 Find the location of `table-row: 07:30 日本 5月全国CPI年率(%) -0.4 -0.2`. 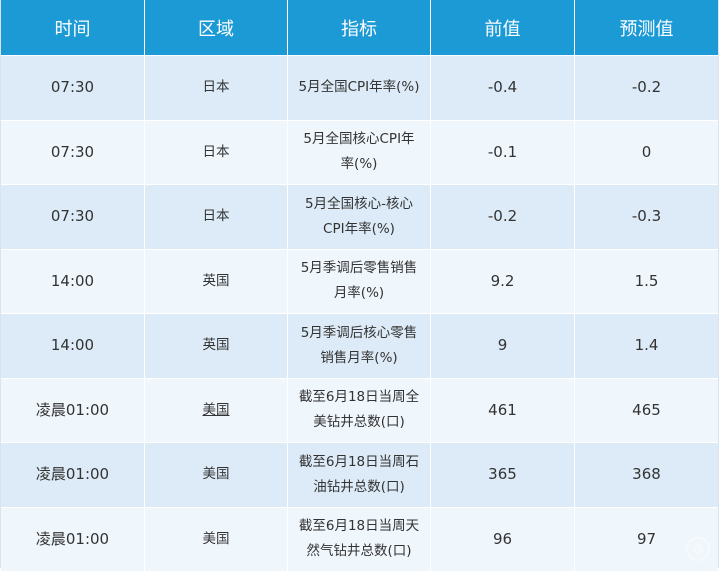

table-row: 07:30 日本 5月全国CPI年率(%) -0.4 -0.2 is located at coordinates (359, 87).